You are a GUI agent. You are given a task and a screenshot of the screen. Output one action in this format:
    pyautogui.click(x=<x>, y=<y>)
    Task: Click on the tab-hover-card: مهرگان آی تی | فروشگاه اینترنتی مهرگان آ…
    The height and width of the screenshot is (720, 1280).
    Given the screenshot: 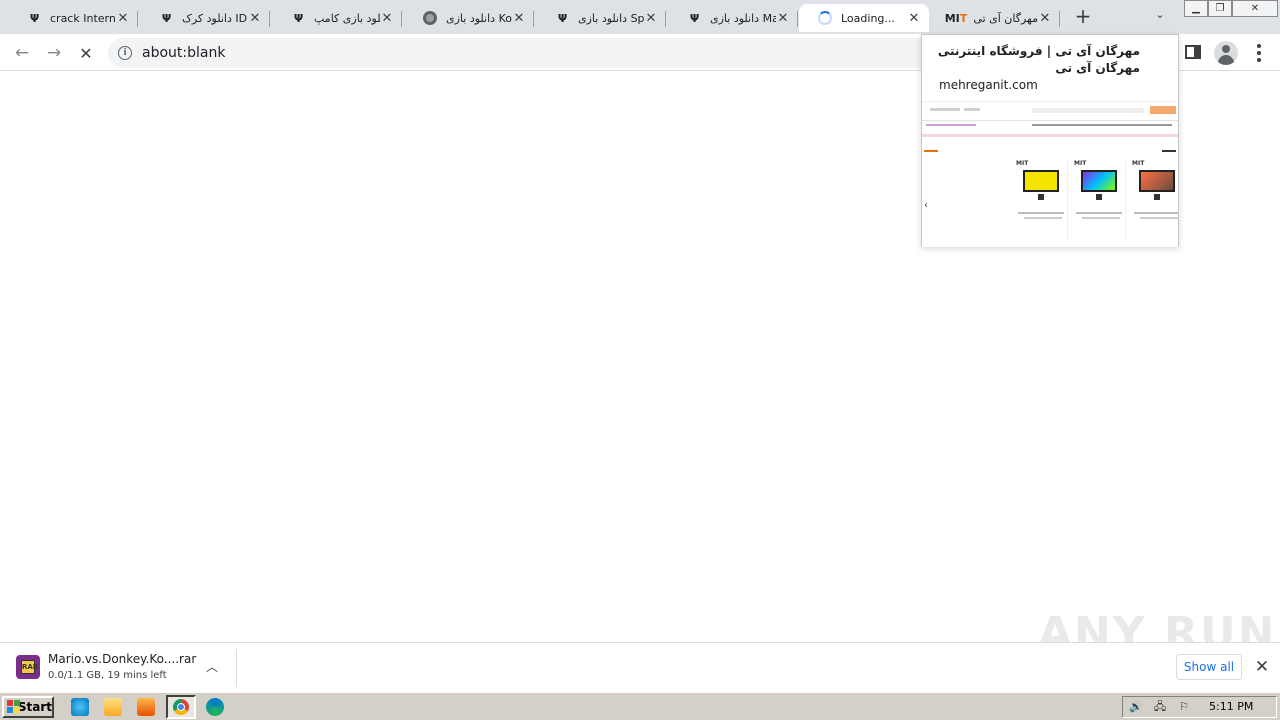 What is the action you would take?
    pyautogui.click(x=1050, y=140)
    